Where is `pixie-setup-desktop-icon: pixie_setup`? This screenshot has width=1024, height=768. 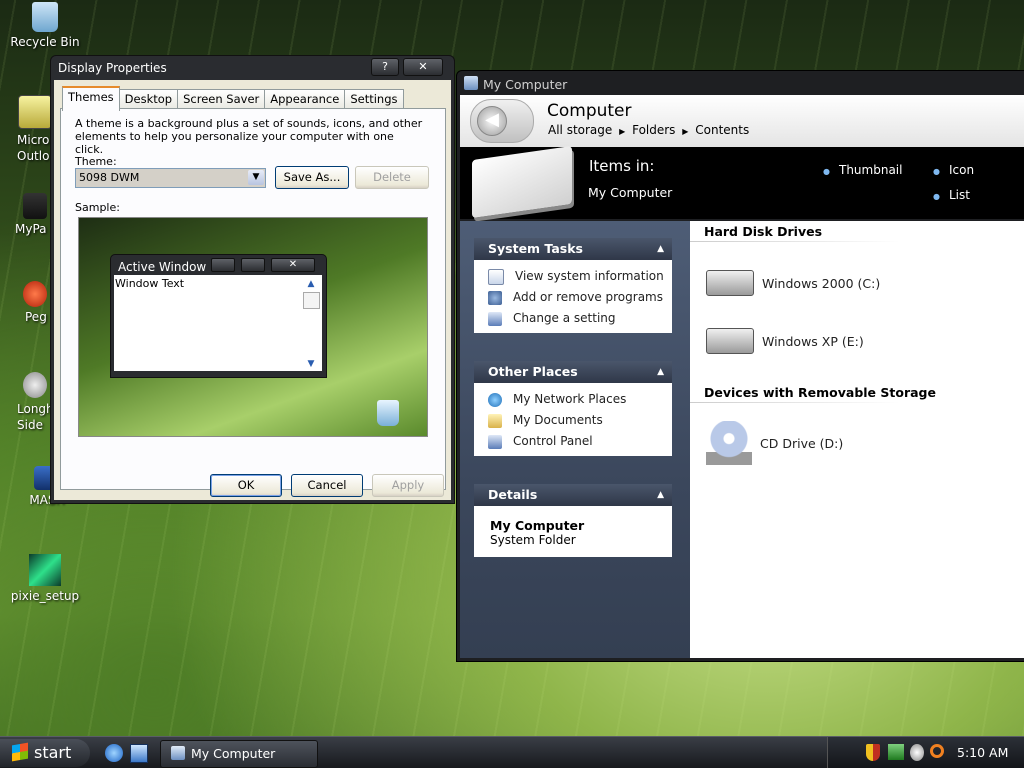
pixie-setup-desktop-icon: pixie_setup is located at coordinates (45, 578).